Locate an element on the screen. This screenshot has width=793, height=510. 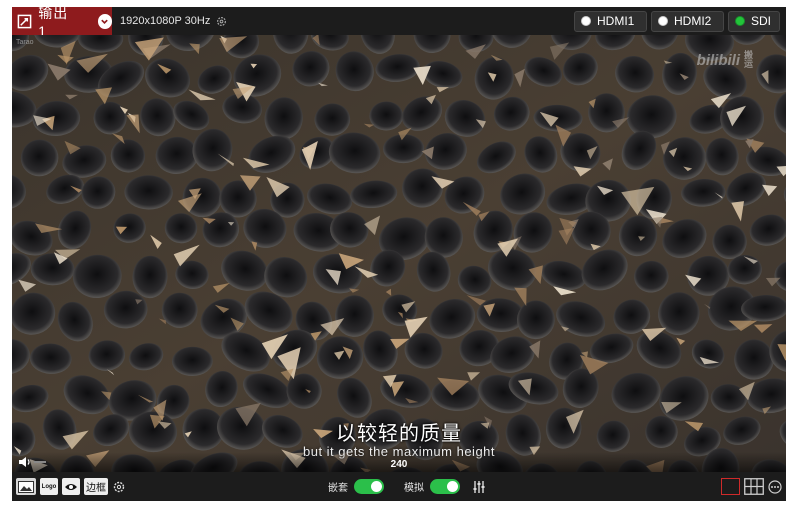
output-tab: 输出 1 is located at coordinates (62, 23).